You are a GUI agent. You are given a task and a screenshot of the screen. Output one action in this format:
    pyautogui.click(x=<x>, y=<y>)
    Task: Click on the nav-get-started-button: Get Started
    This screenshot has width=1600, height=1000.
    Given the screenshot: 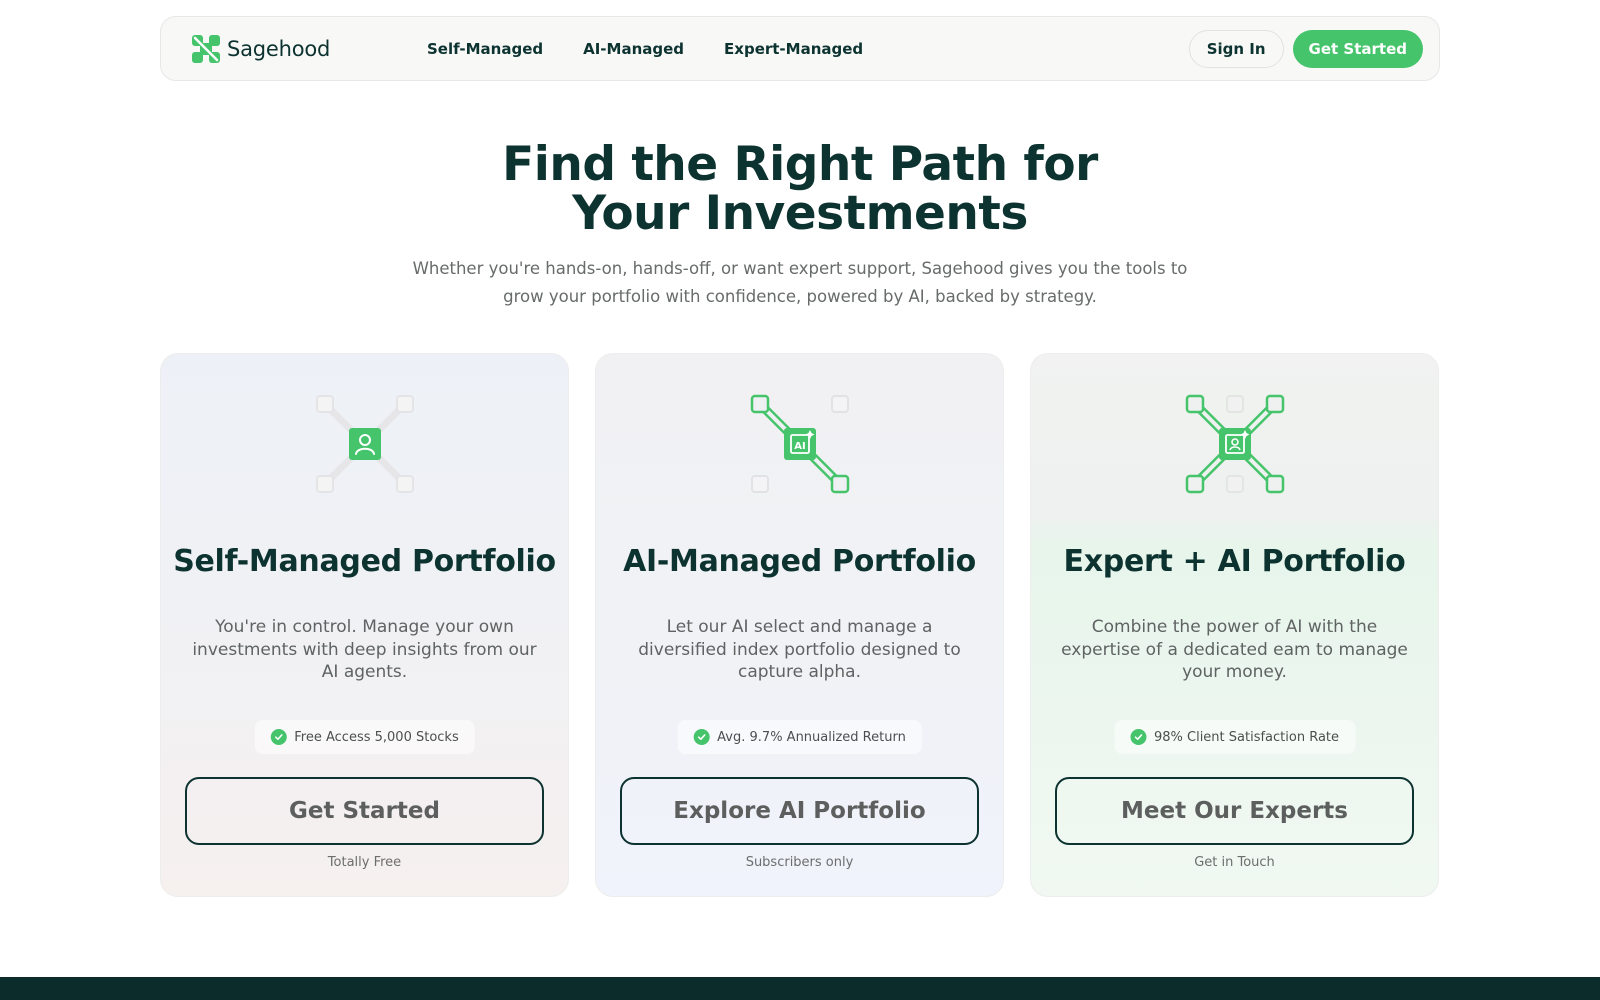 What is the action you would take?
    pyautogui.click(x=1357, y=48)
    